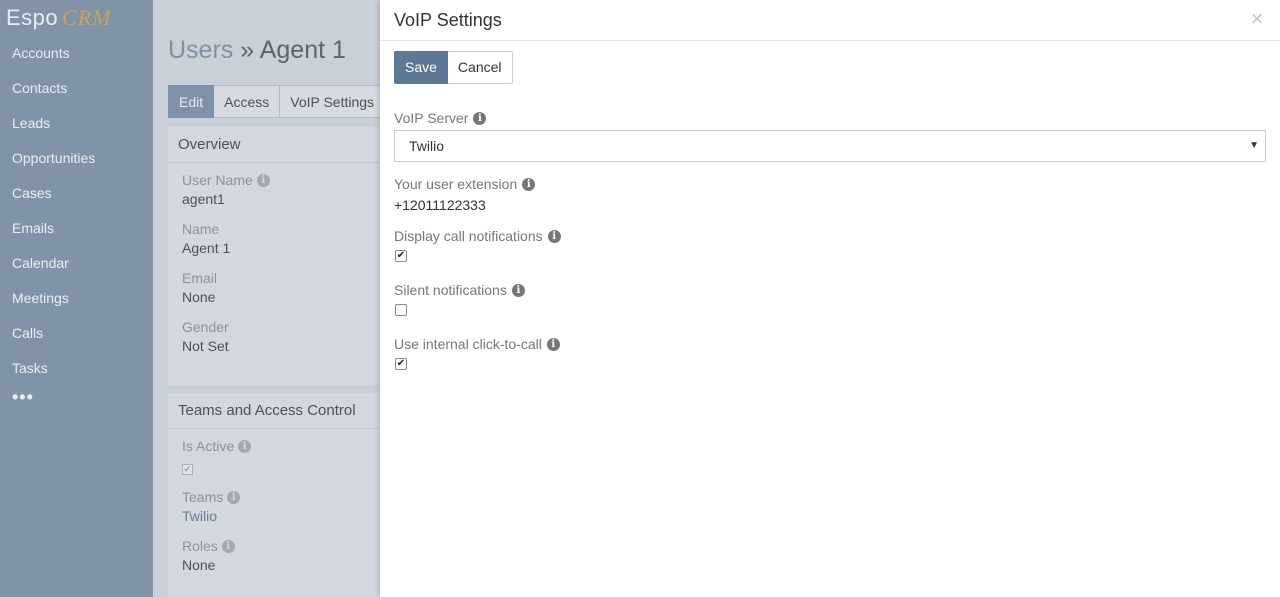  Describe the element at coordinates (465, 194) in the screenshot. I see `extension-field: Your user extension i +12011122333` at that location.